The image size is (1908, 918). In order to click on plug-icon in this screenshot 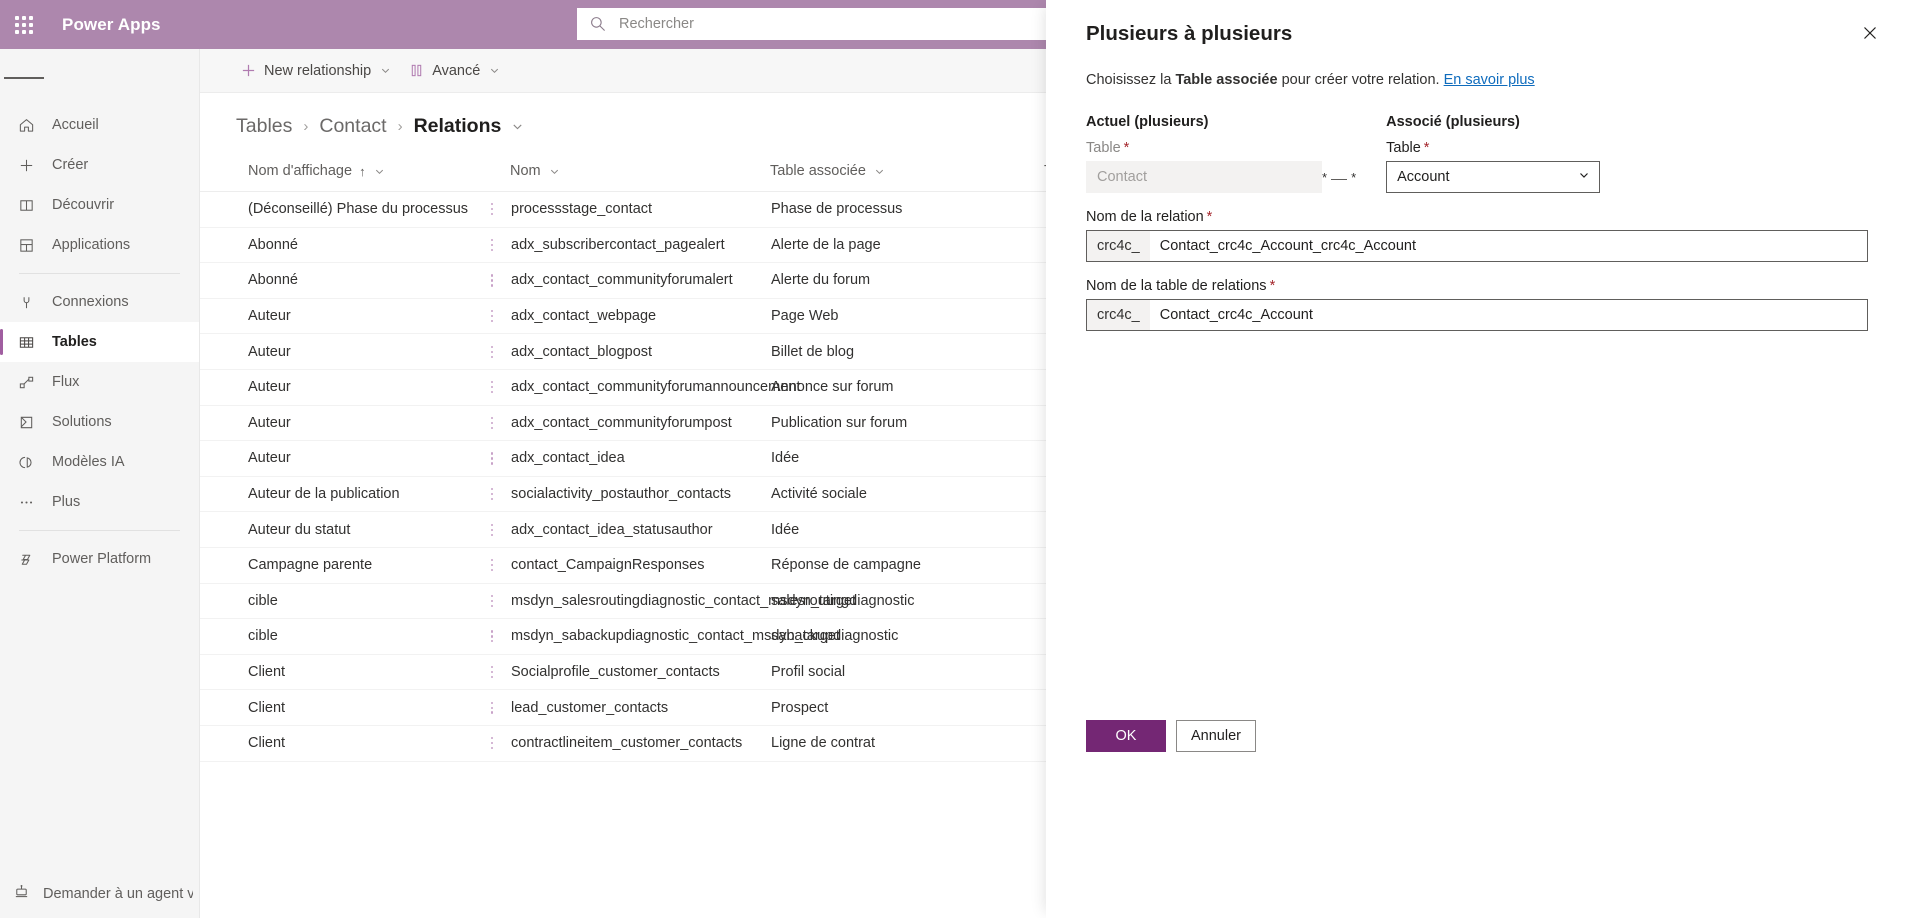, I will do `click(26, 302)`.